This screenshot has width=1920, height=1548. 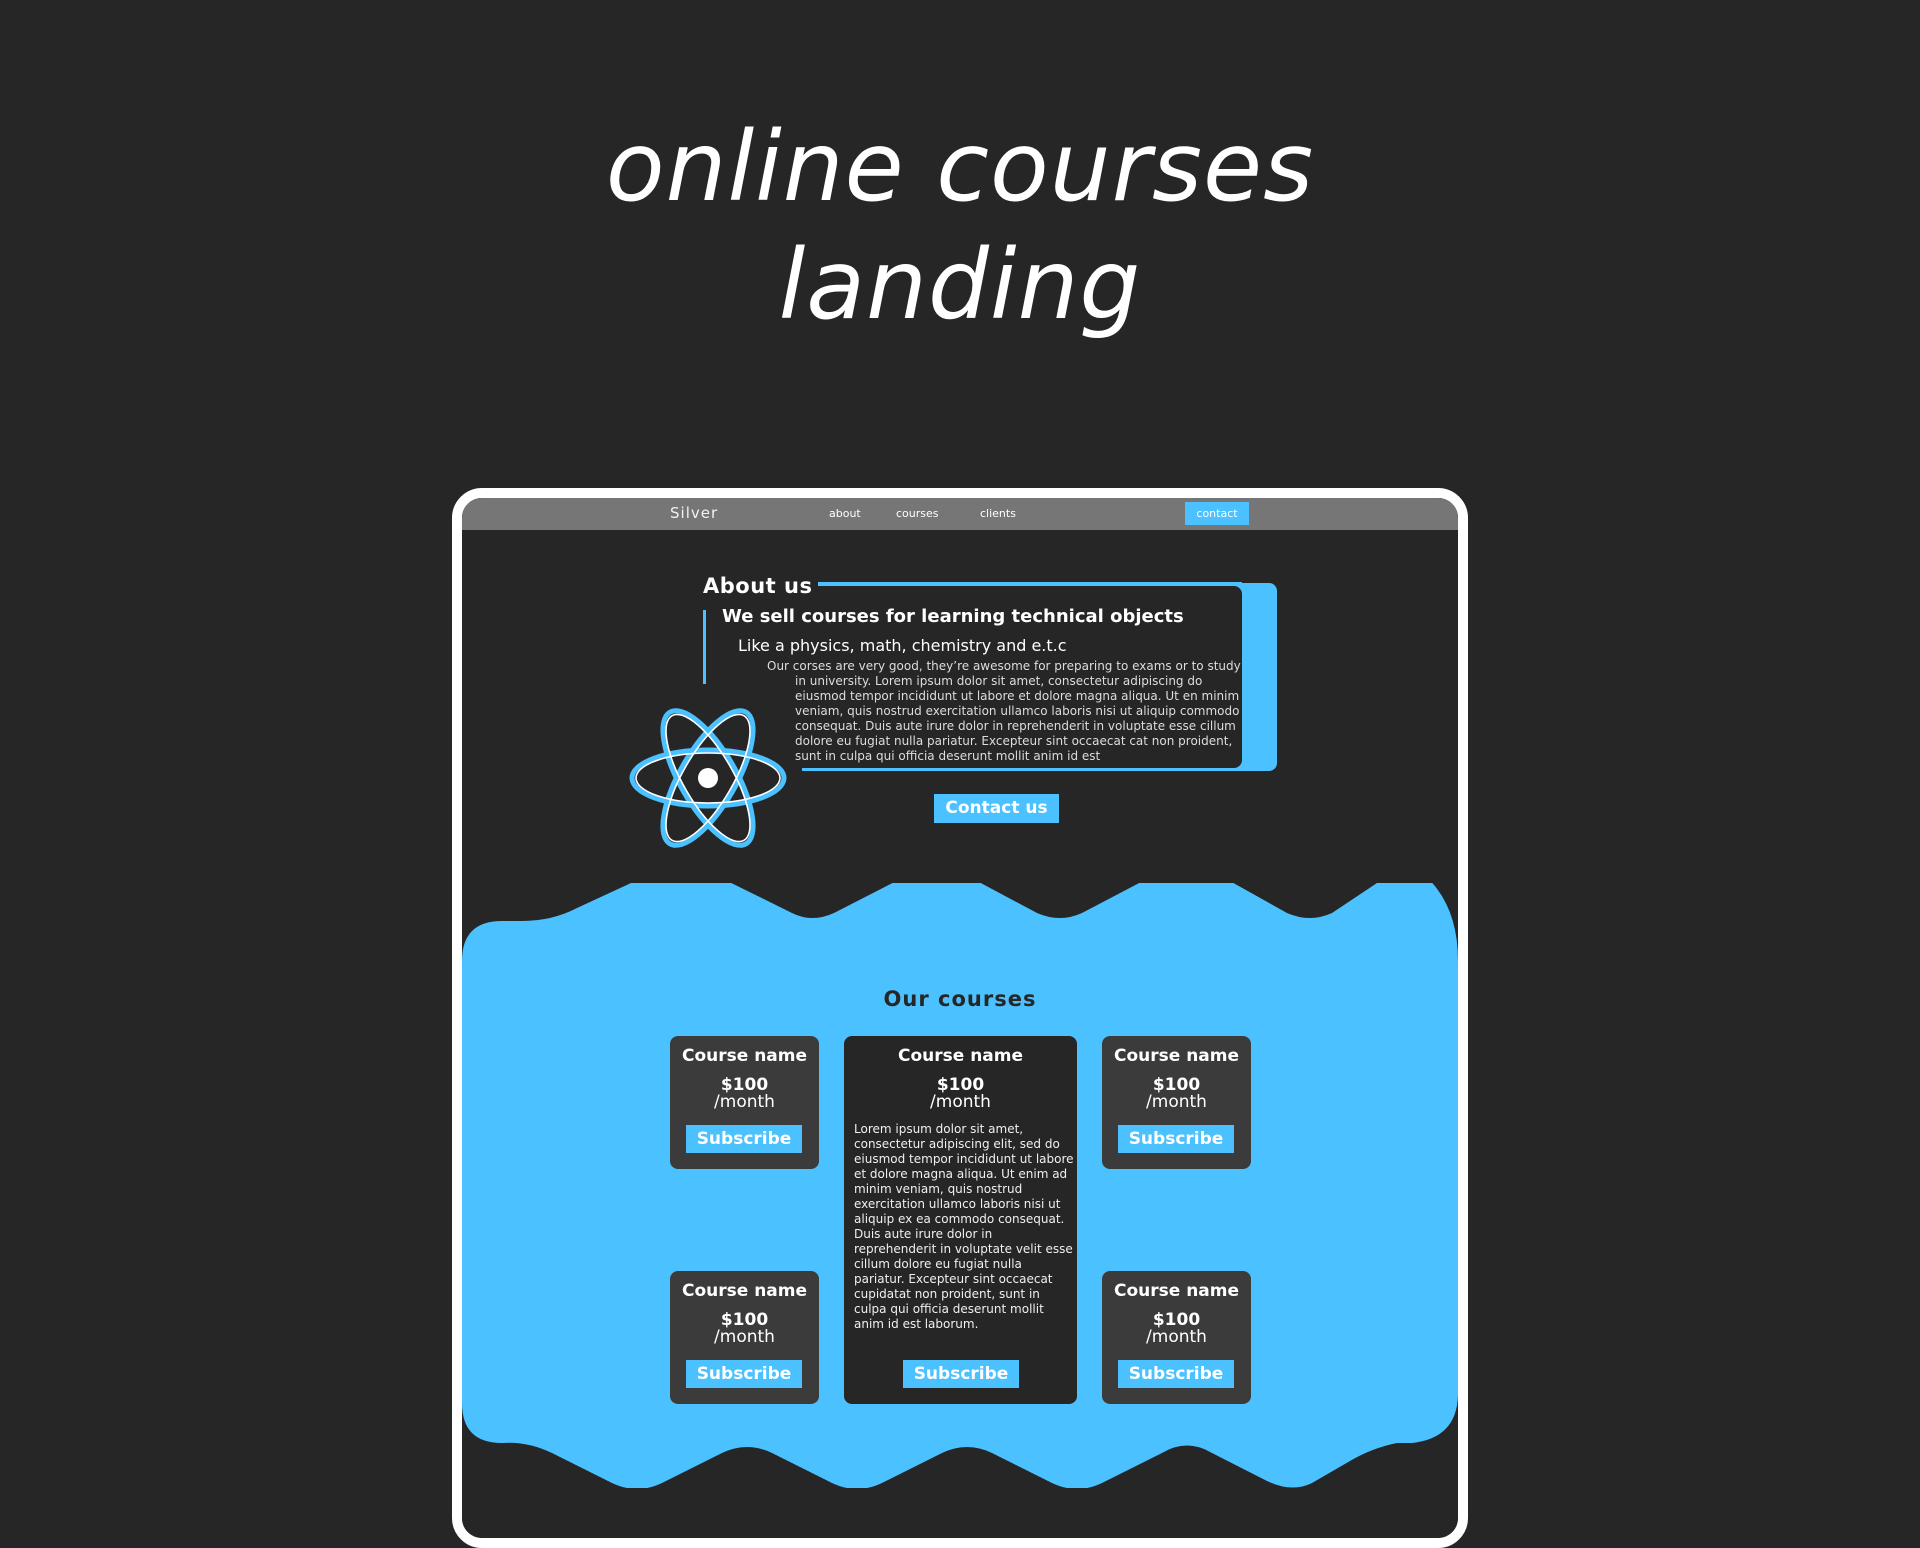 What do you see at coordinates (704, 647) in the screenshot?
I see `about-accent-bar` at bounding box center [704, 647].